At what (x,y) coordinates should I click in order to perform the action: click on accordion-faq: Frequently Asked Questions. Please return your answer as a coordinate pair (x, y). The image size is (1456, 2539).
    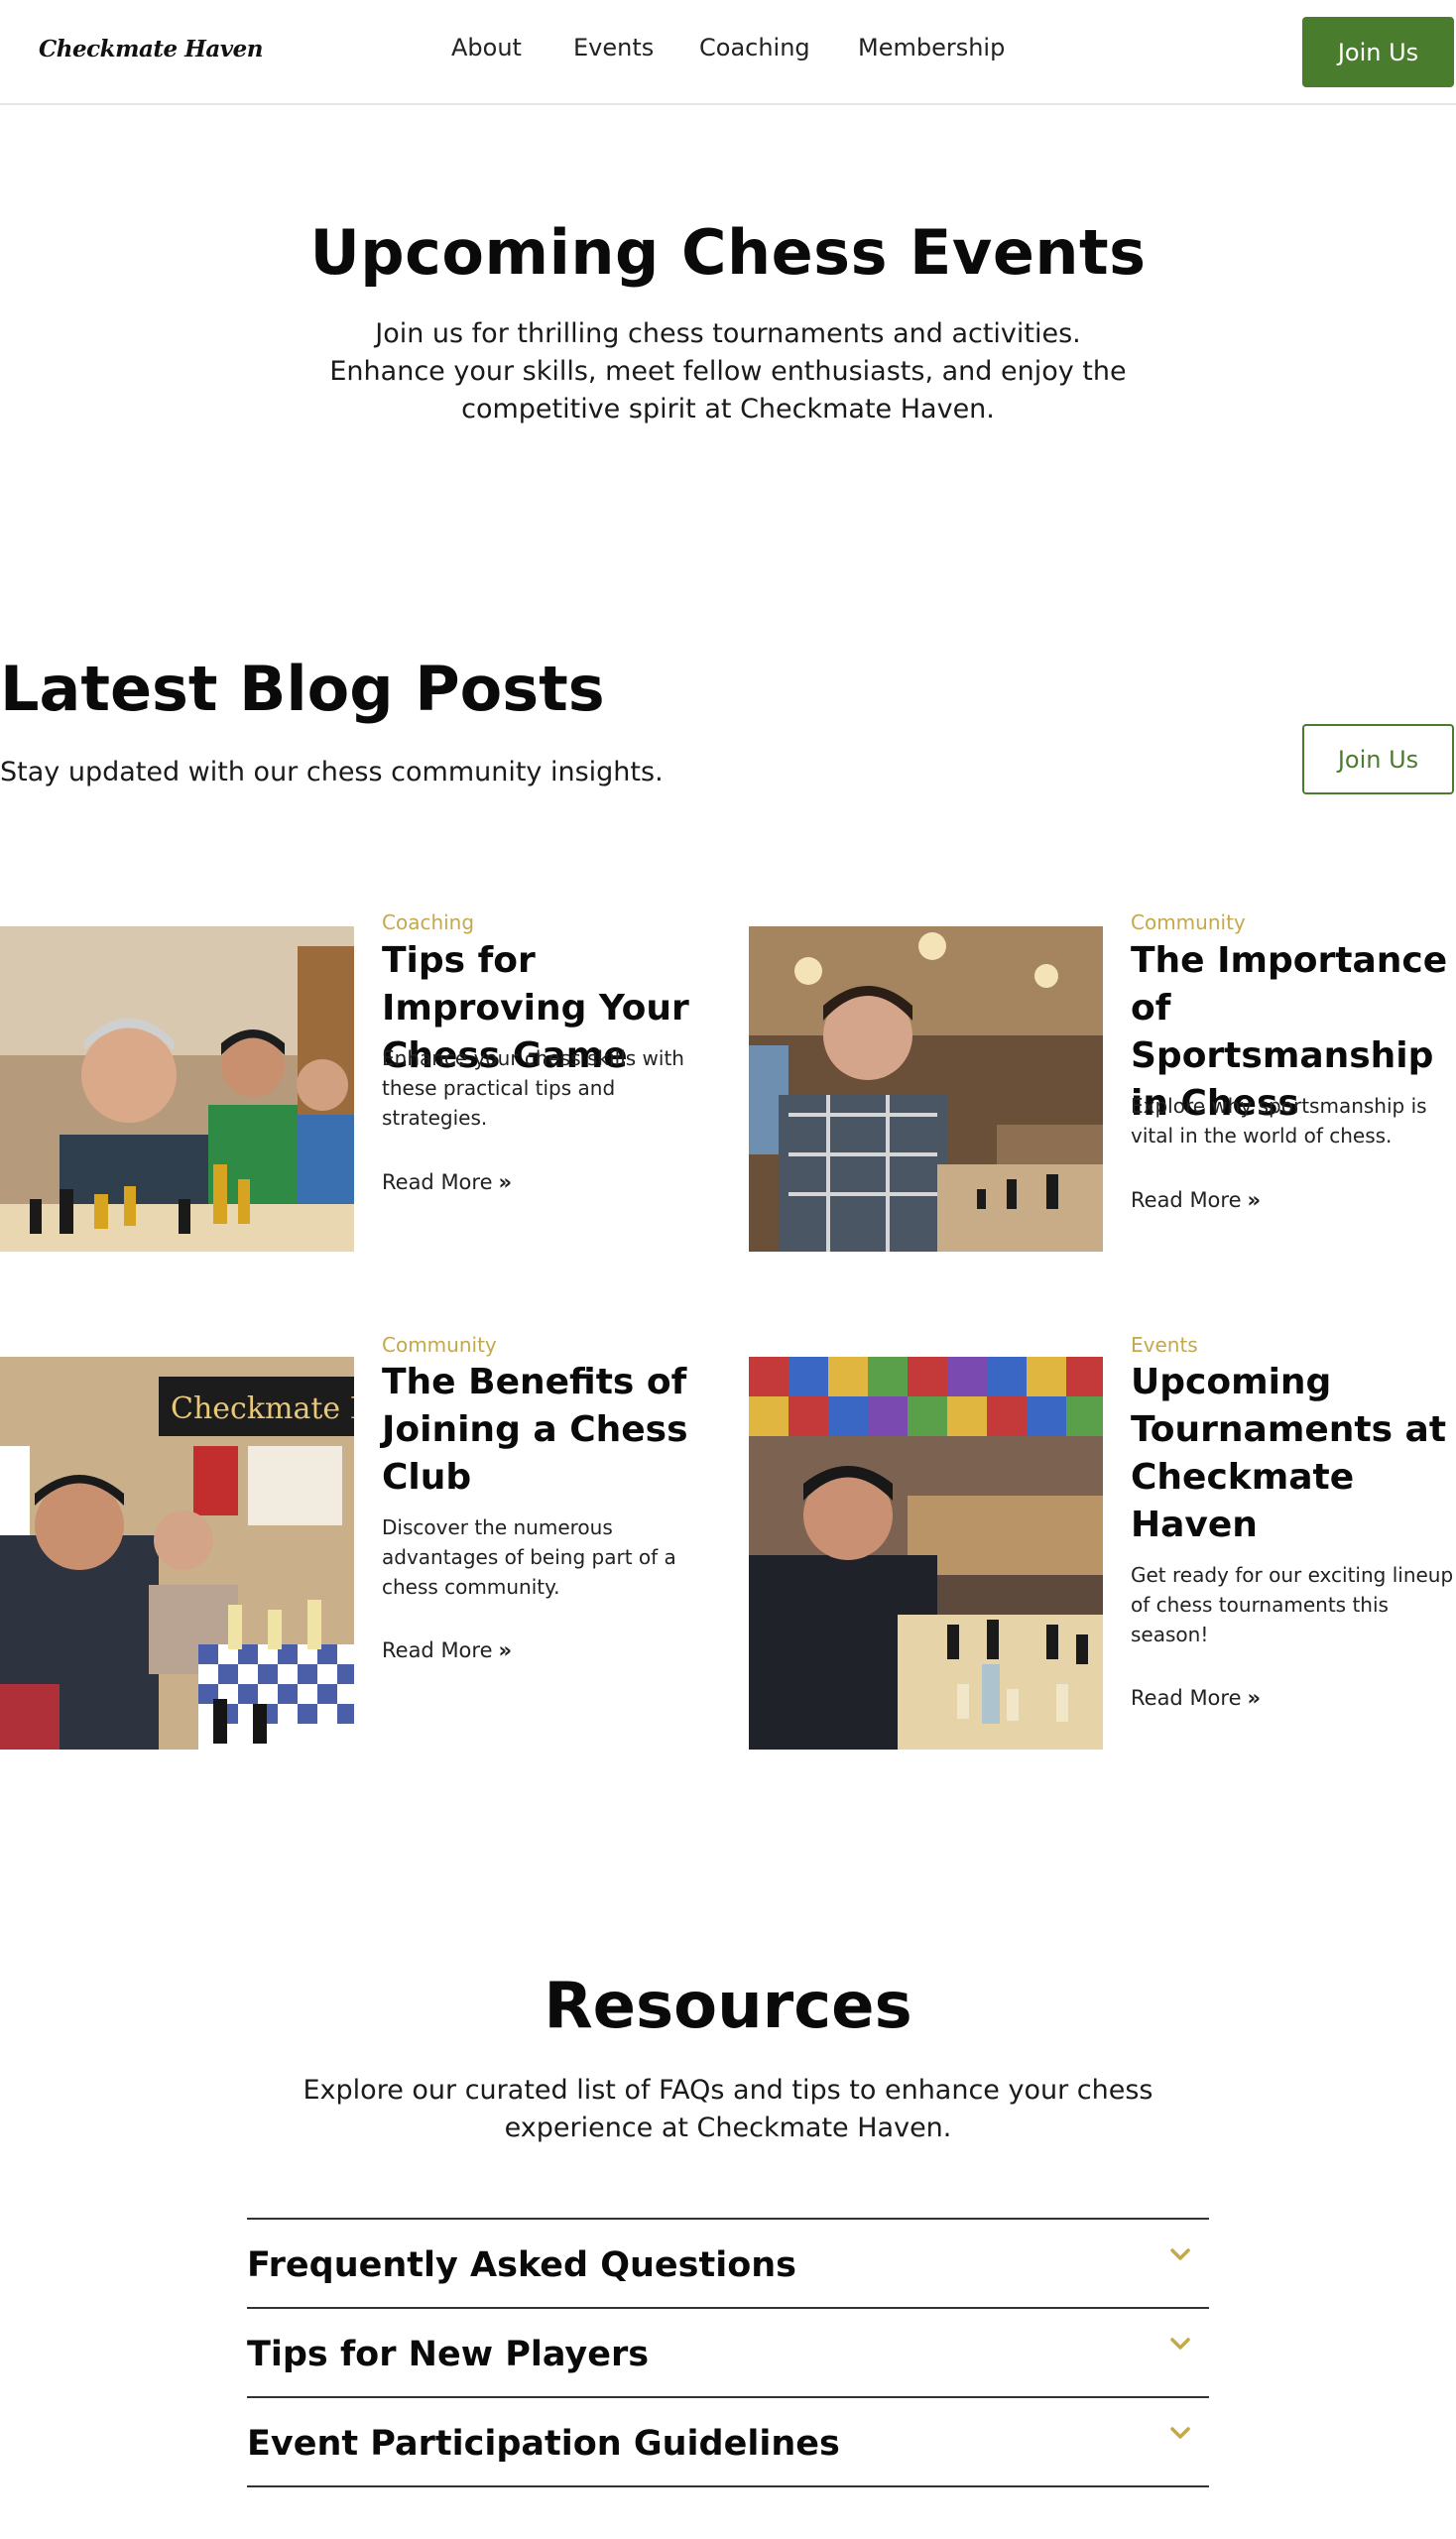
    Looking at the image, I should click on (728, 2263).